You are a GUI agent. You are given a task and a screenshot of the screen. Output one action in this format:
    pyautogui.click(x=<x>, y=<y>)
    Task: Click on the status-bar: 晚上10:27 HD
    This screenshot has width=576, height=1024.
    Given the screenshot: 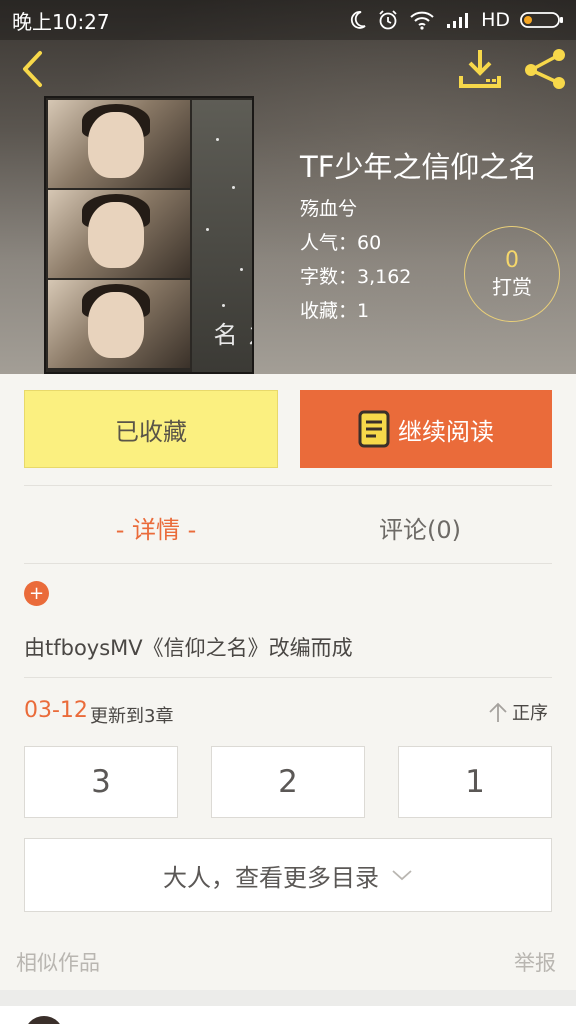 What is the action you would take?
    pyautogui.click(x=288, y=20)
    